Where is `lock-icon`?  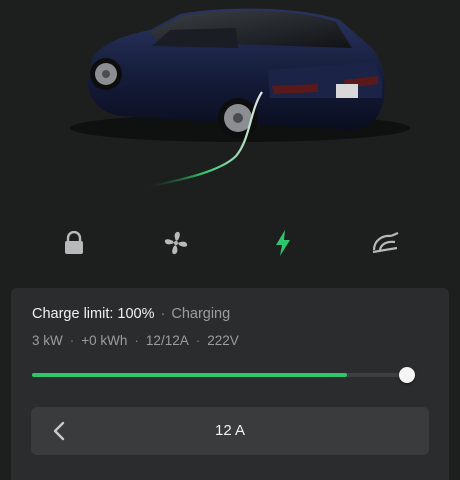
lock-icon is located at coordinates (74, 242).